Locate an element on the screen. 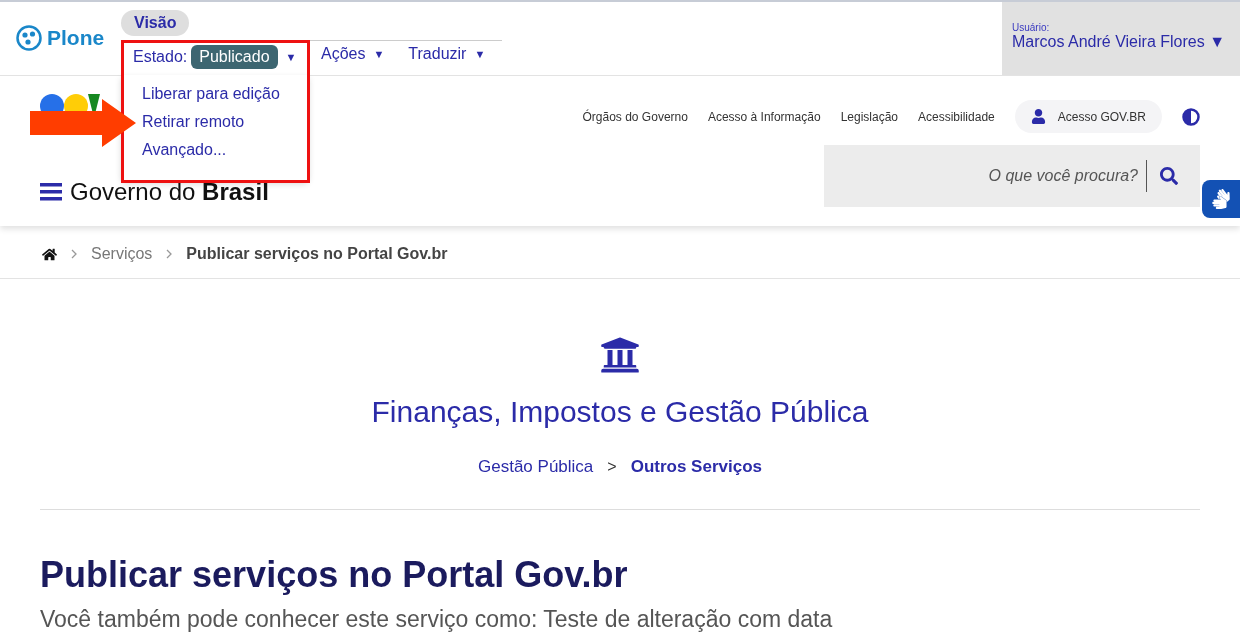 Image resolution: width=1240 pixels, height=641 pixels. user-caption: Usuário: is located at coordinates (1031, 27).